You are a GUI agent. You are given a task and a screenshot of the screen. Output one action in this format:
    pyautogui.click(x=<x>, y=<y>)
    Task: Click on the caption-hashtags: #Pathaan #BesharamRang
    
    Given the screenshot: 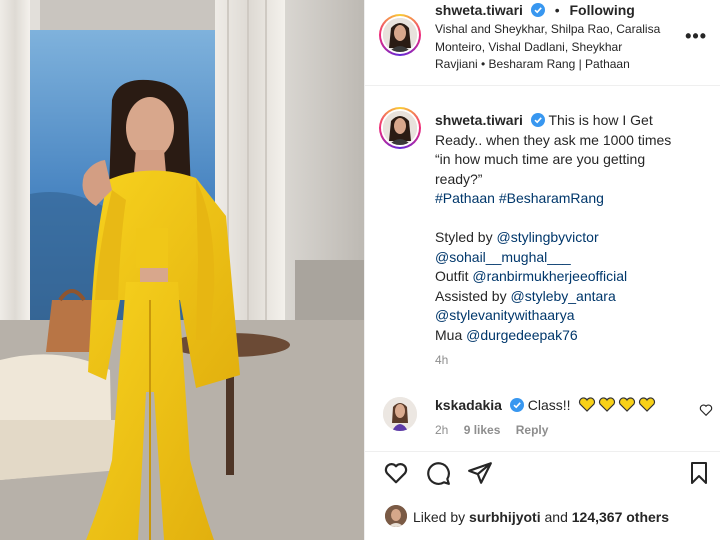 What is the action you would take?
    pyautogui.click(x=570, y=199)
    